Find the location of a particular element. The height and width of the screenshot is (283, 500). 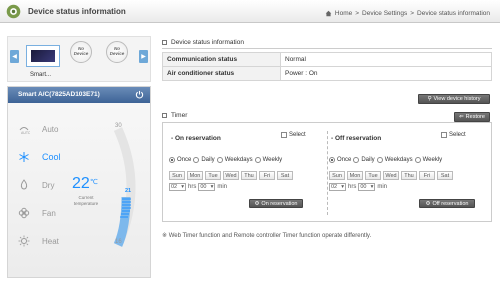

mode-heat: Heat is located at coordinates (38, 241).